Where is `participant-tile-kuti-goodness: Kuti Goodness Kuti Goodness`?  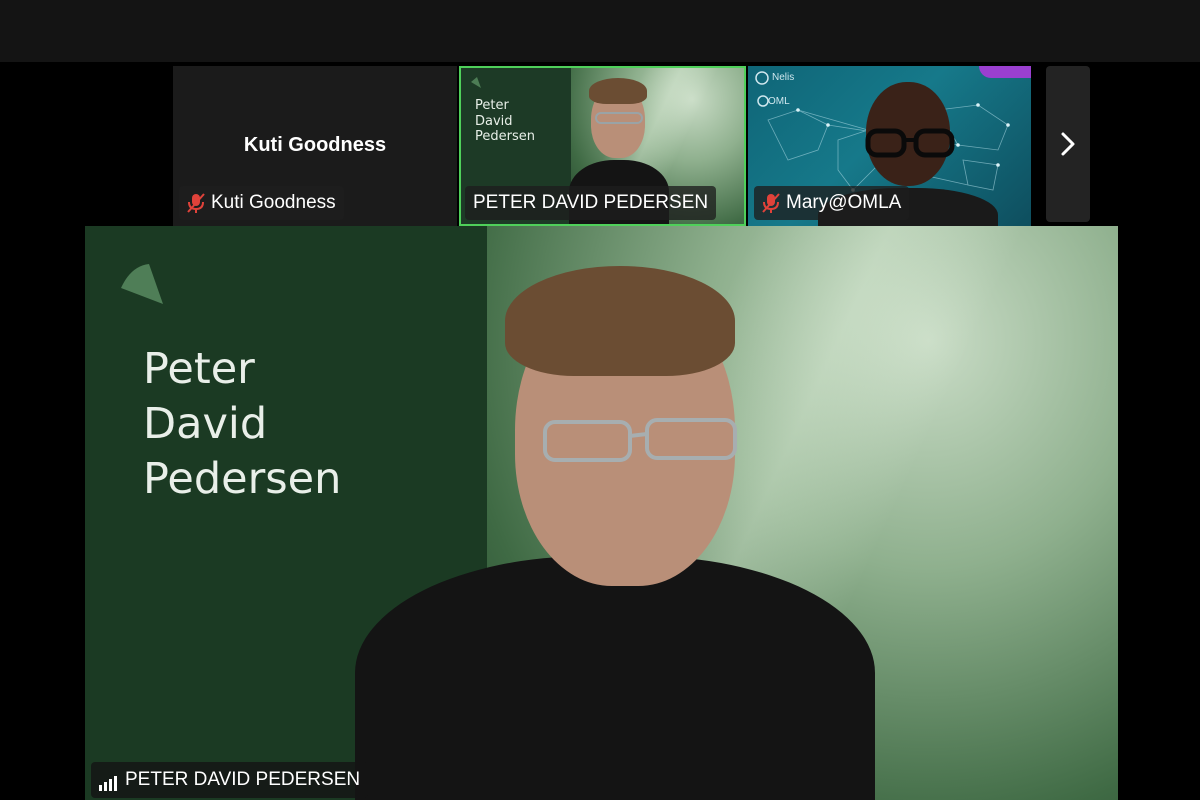
participant-tile-kuti-goodness: Kuti Goodness Kuti Goodness is located at coordinates (315, 146).